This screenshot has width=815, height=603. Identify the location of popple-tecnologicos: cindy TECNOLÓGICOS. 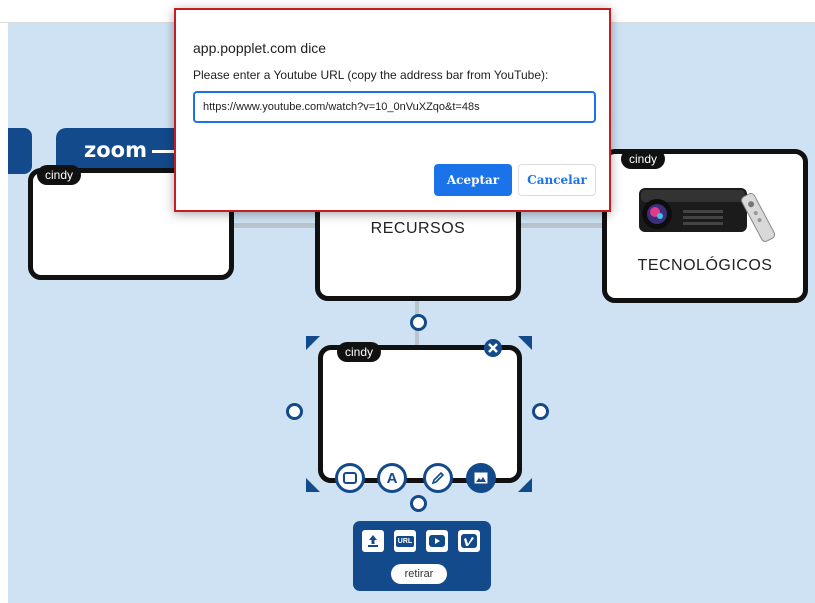
(705, 226).